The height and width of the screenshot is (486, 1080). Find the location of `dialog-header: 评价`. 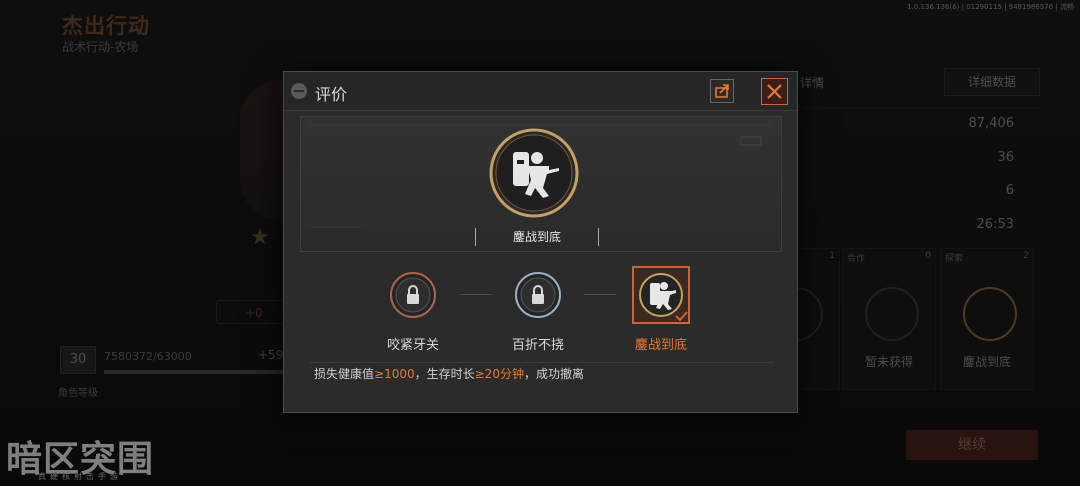

dialog-header: 评价 is located at coordinates (540, 91).